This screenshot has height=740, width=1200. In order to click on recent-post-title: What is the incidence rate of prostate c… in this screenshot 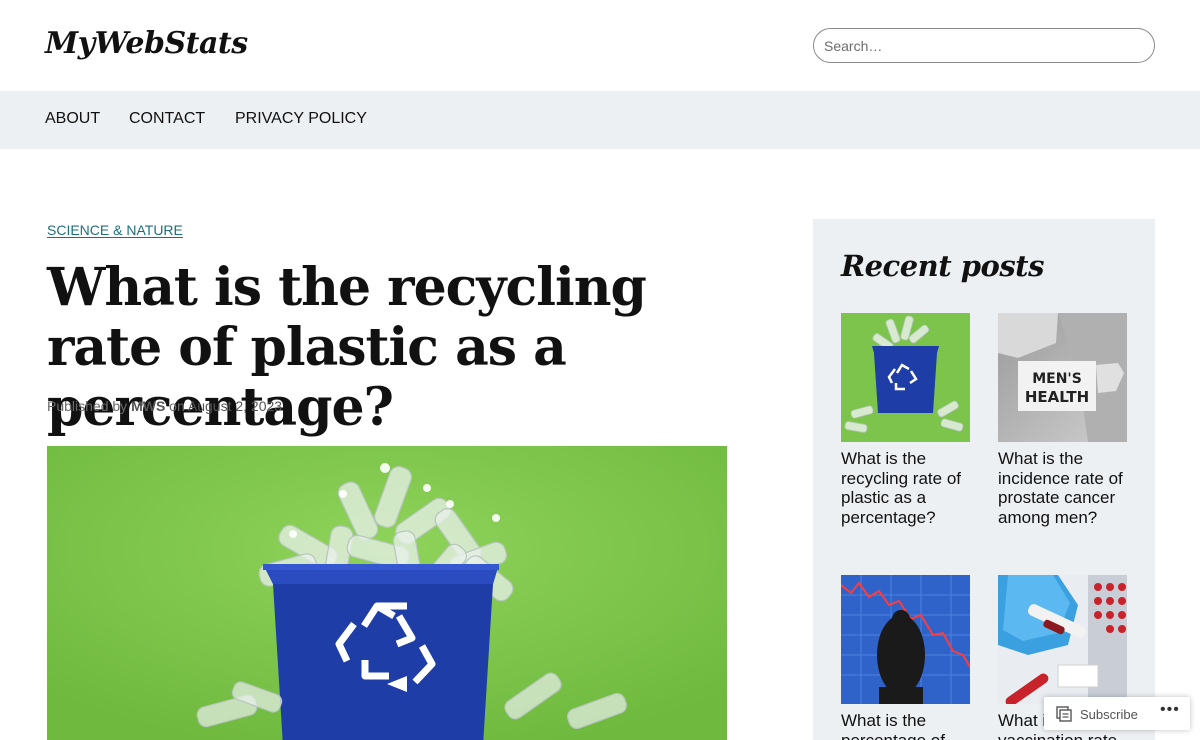, I will do `click(1062, 488)`.